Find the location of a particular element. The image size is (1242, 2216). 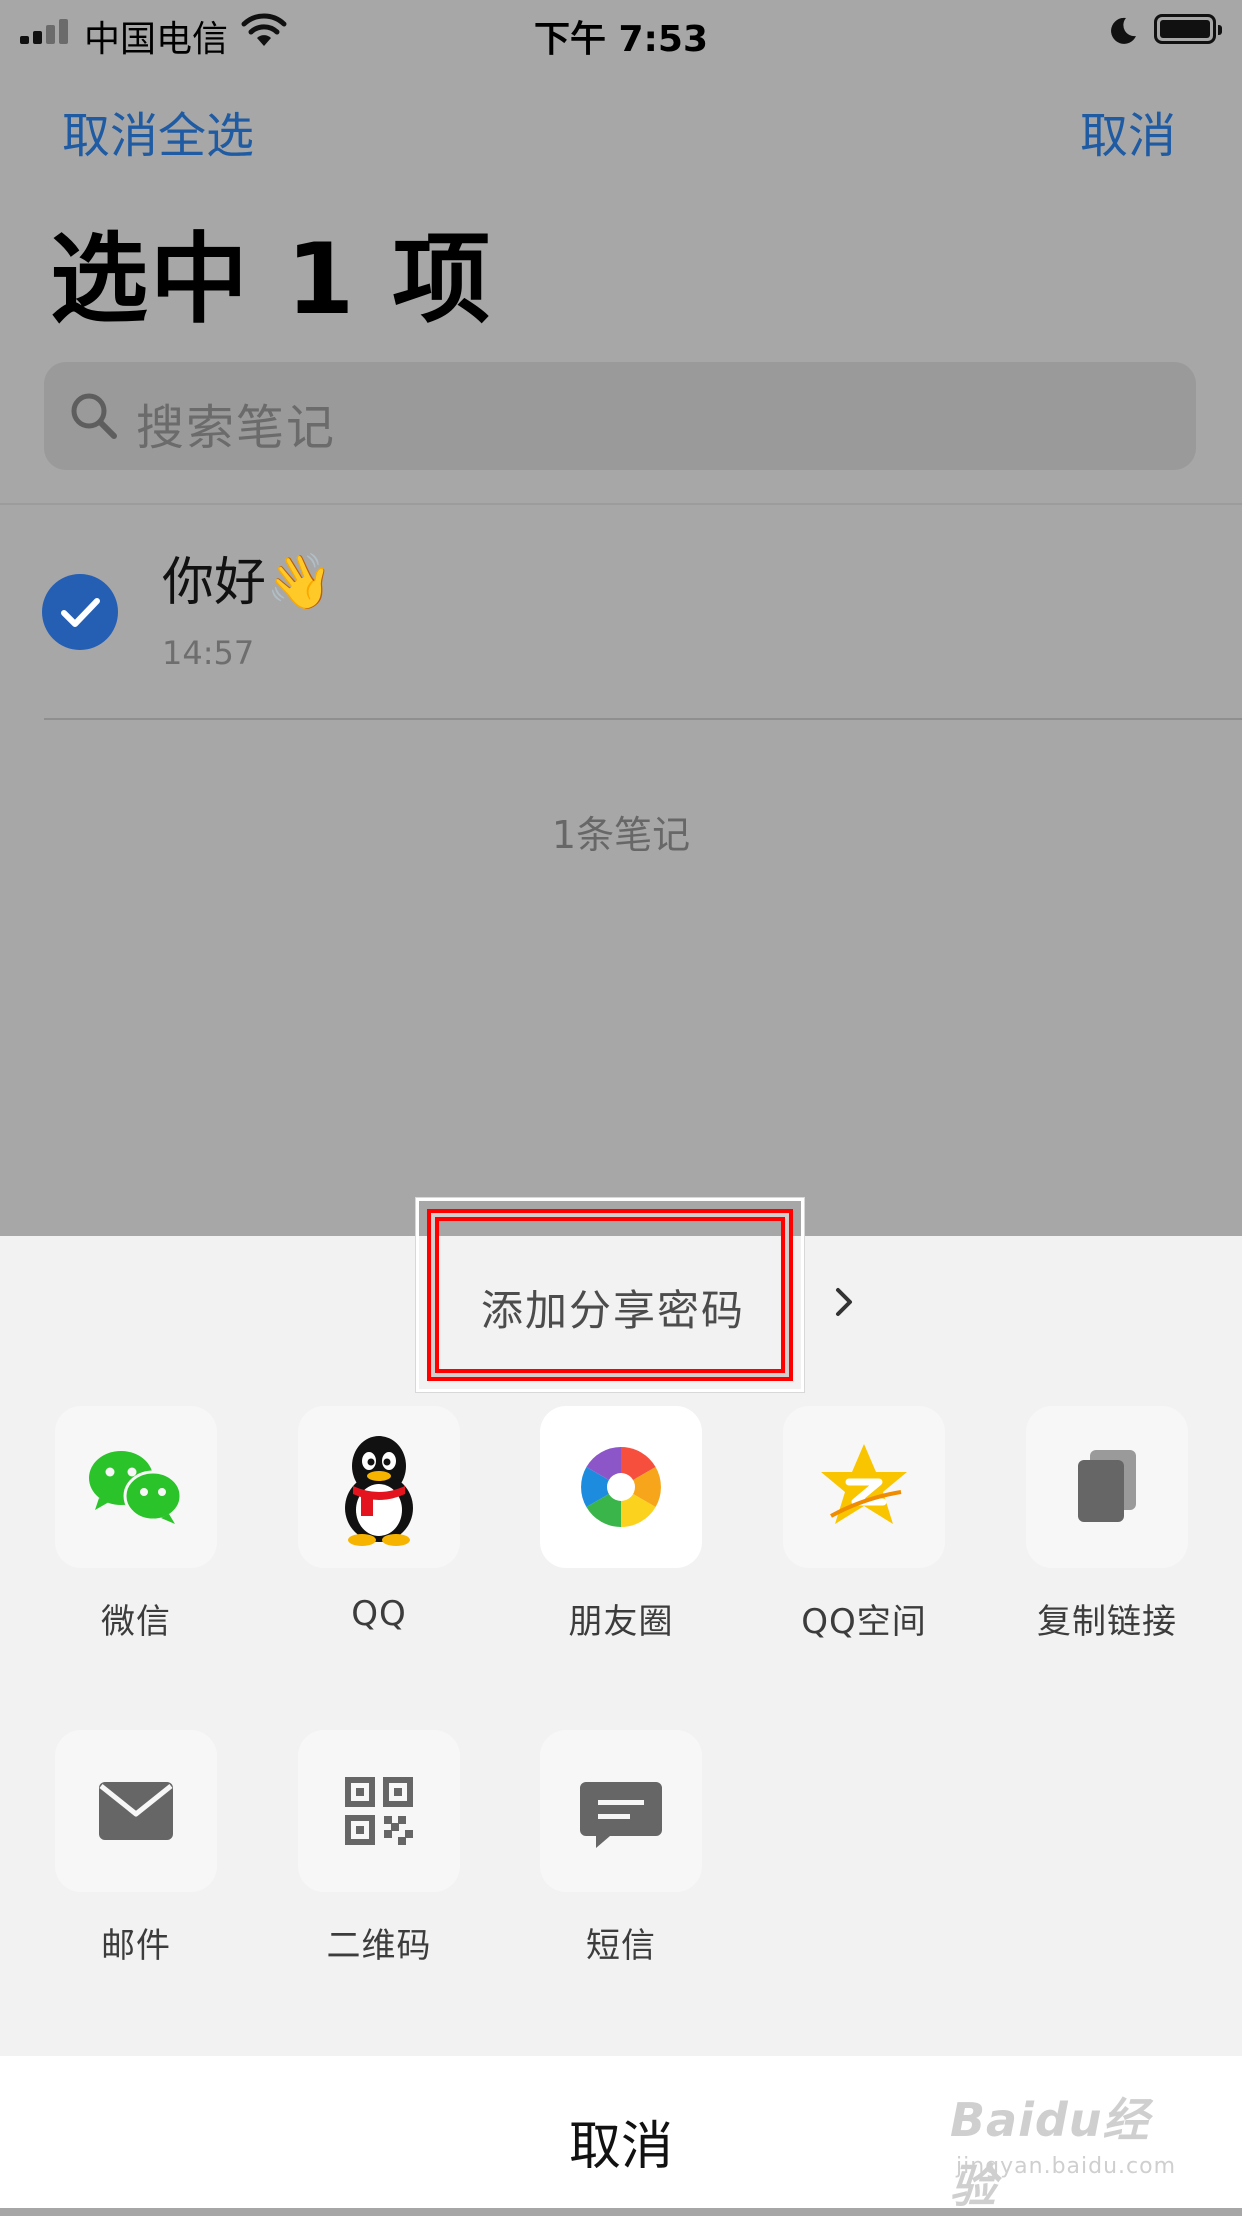

moments-icon is located at coordinates (621, 1487).